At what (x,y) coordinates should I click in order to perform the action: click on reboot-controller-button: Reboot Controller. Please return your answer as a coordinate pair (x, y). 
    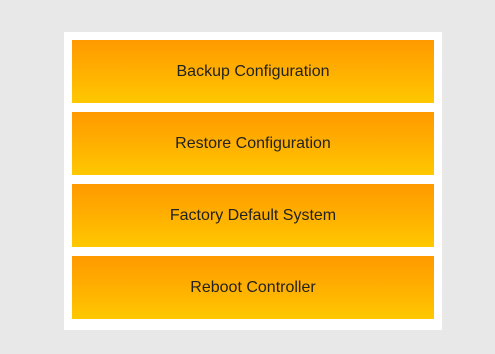
    Looking at the image, I should click on (253, 287).